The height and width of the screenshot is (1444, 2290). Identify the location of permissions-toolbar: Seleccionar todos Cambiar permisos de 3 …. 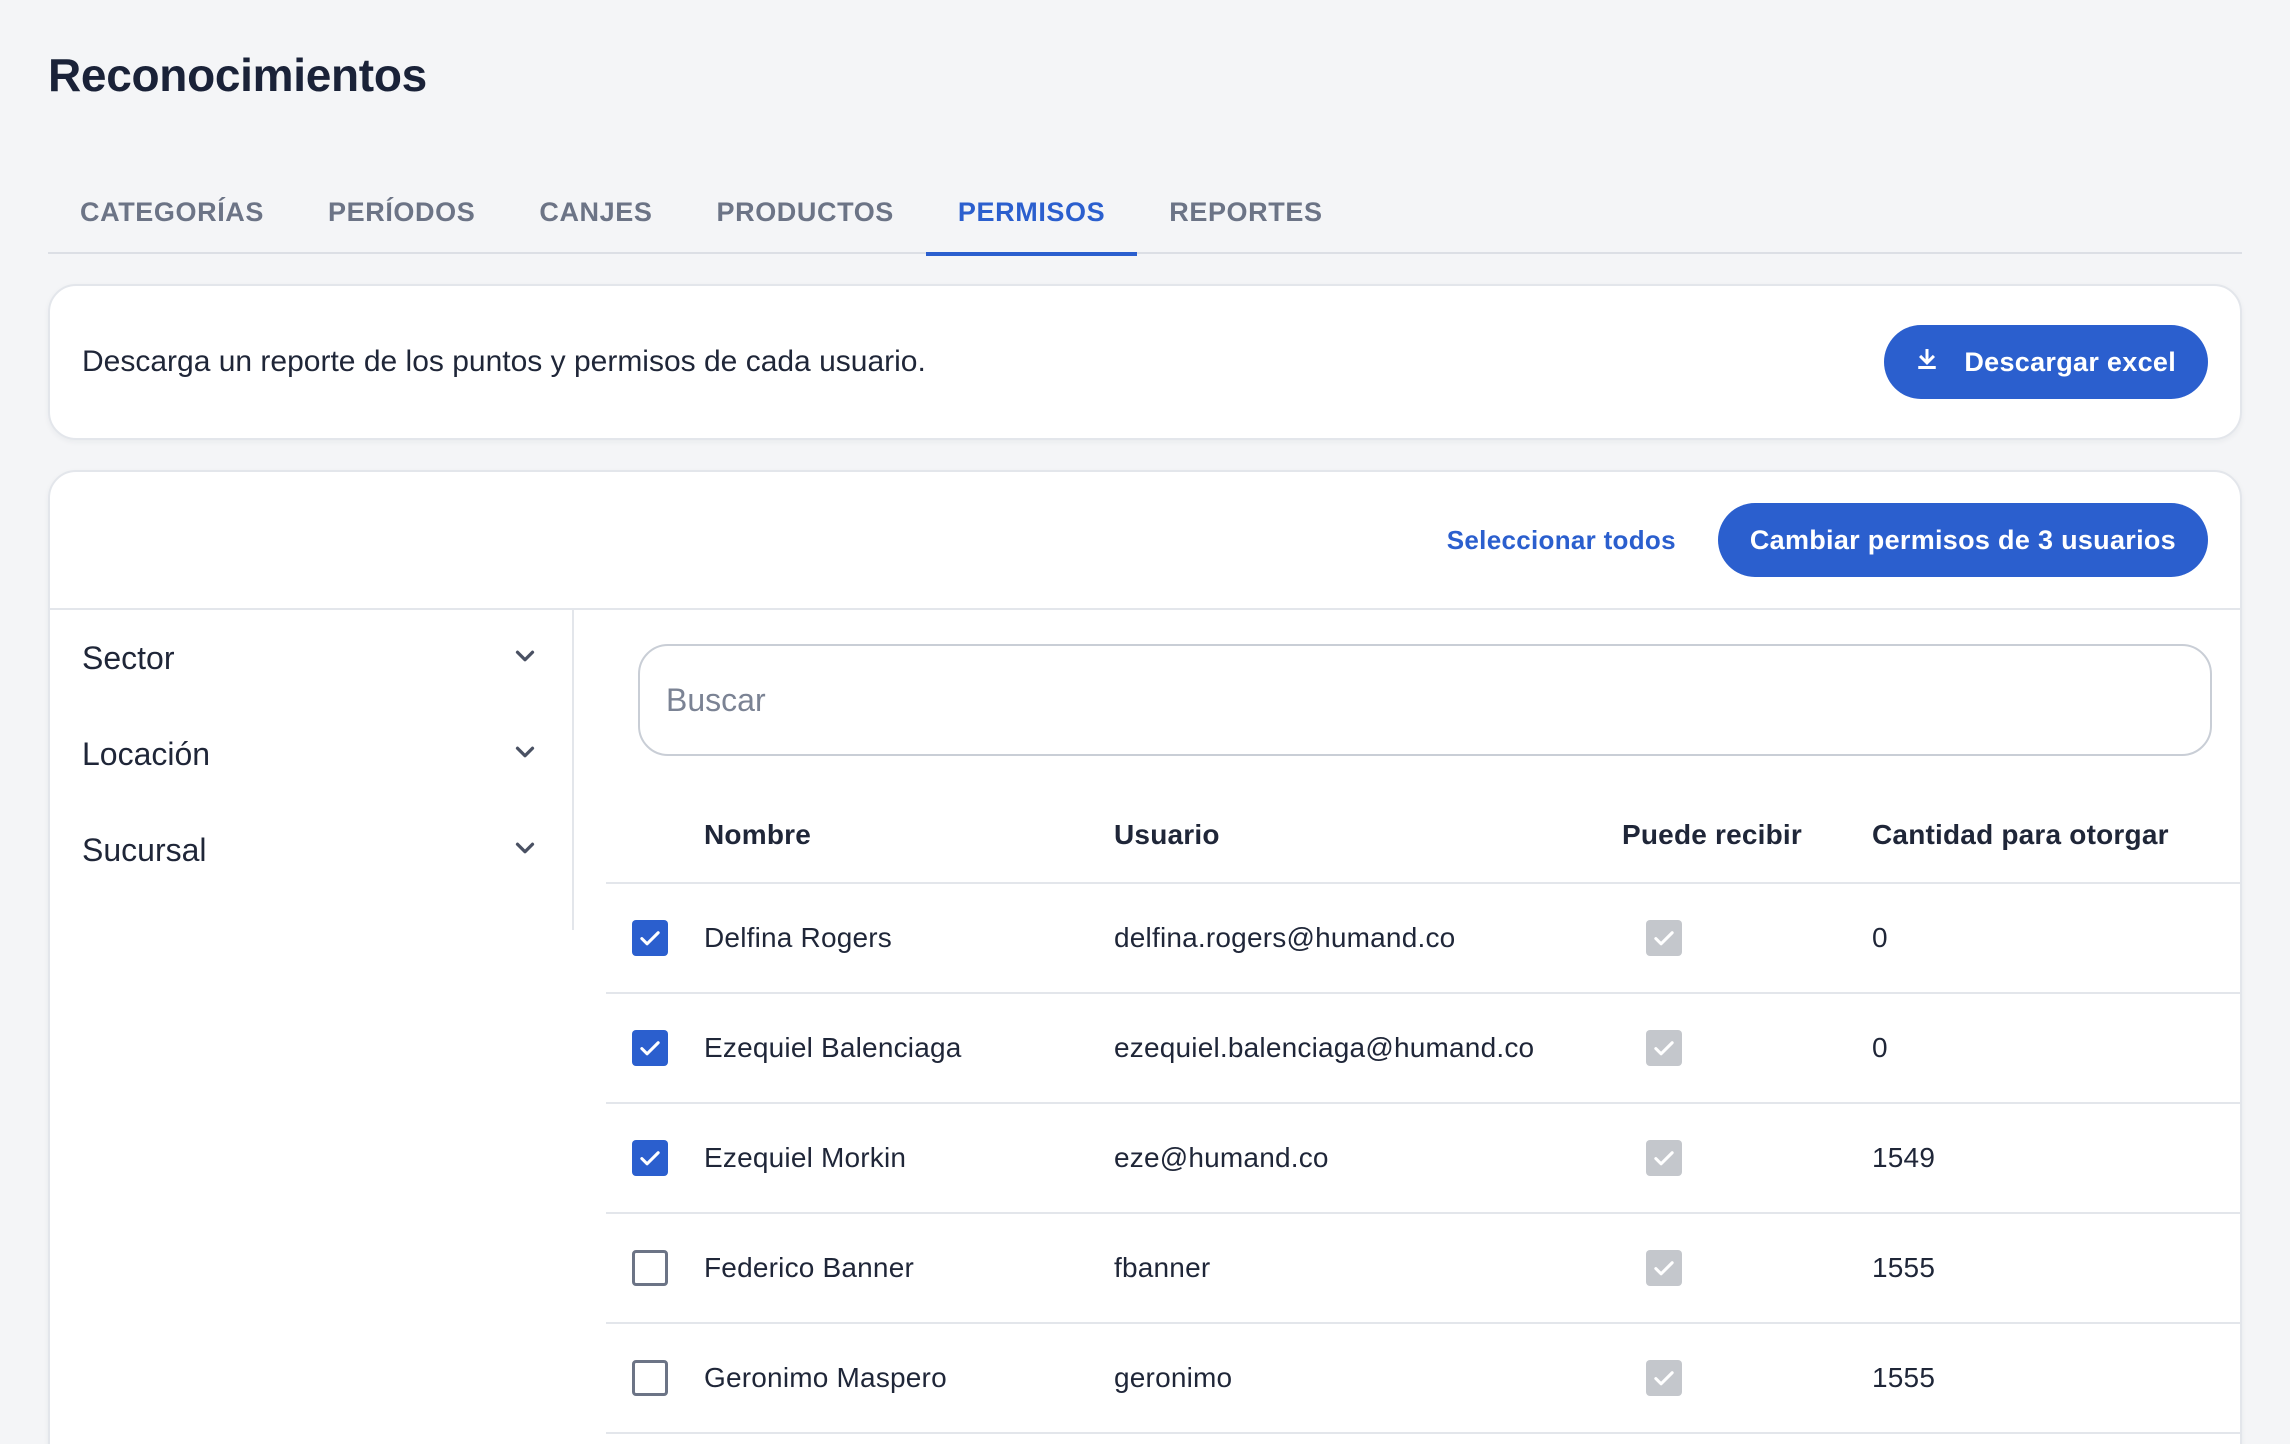
(1145, 541).